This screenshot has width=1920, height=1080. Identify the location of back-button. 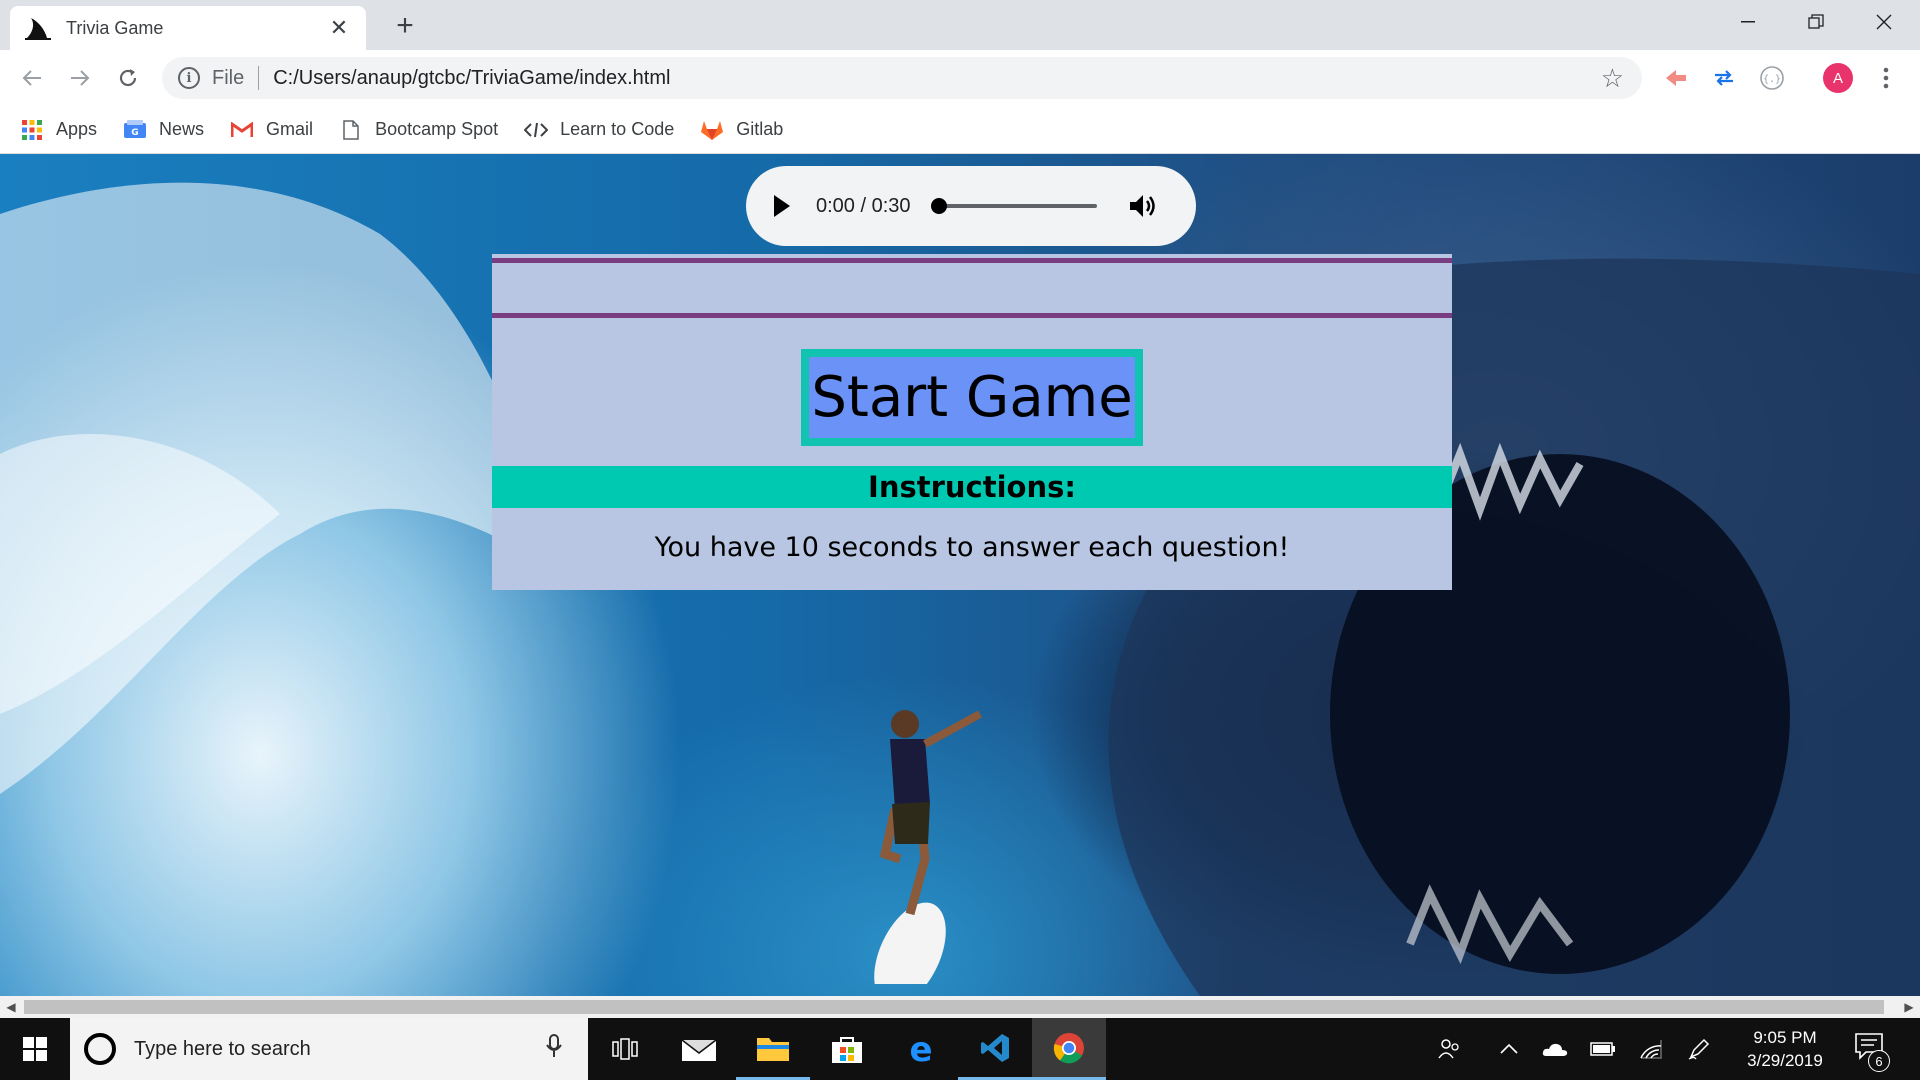
(32, 78).